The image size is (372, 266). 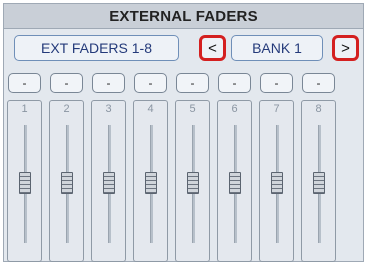 I want to click on channel-strip-8: 8, so click(x=318, y=181).